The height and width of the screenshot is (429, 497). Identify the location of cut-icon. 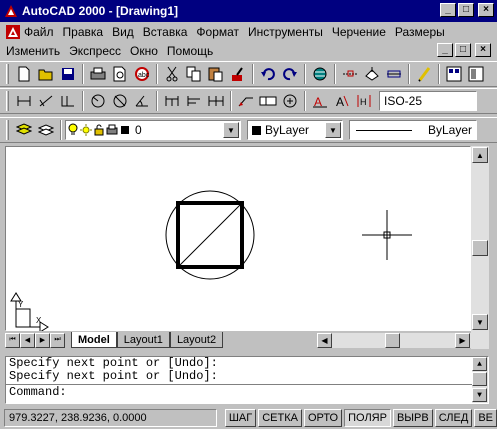
(172, 74).